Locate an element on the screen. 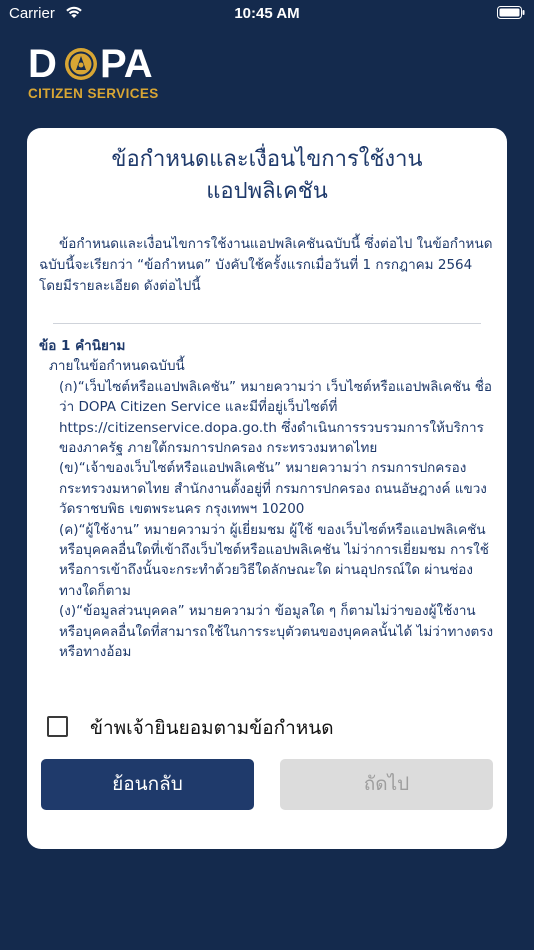 This screenshot has height=950, width=534. dopa-logo: D PA CITIZEN SERVICES is located at coordinates (103, 73).